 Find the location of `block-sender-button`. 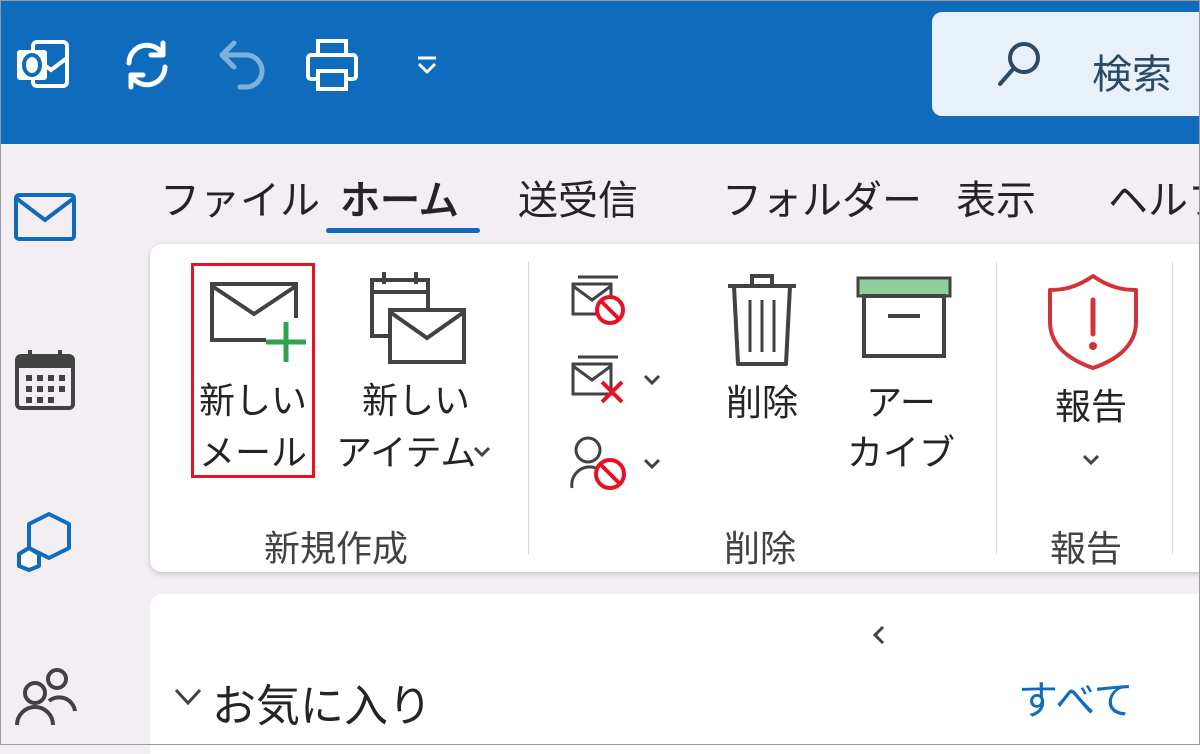

block-sender-button is located at coordinates (619, 462).